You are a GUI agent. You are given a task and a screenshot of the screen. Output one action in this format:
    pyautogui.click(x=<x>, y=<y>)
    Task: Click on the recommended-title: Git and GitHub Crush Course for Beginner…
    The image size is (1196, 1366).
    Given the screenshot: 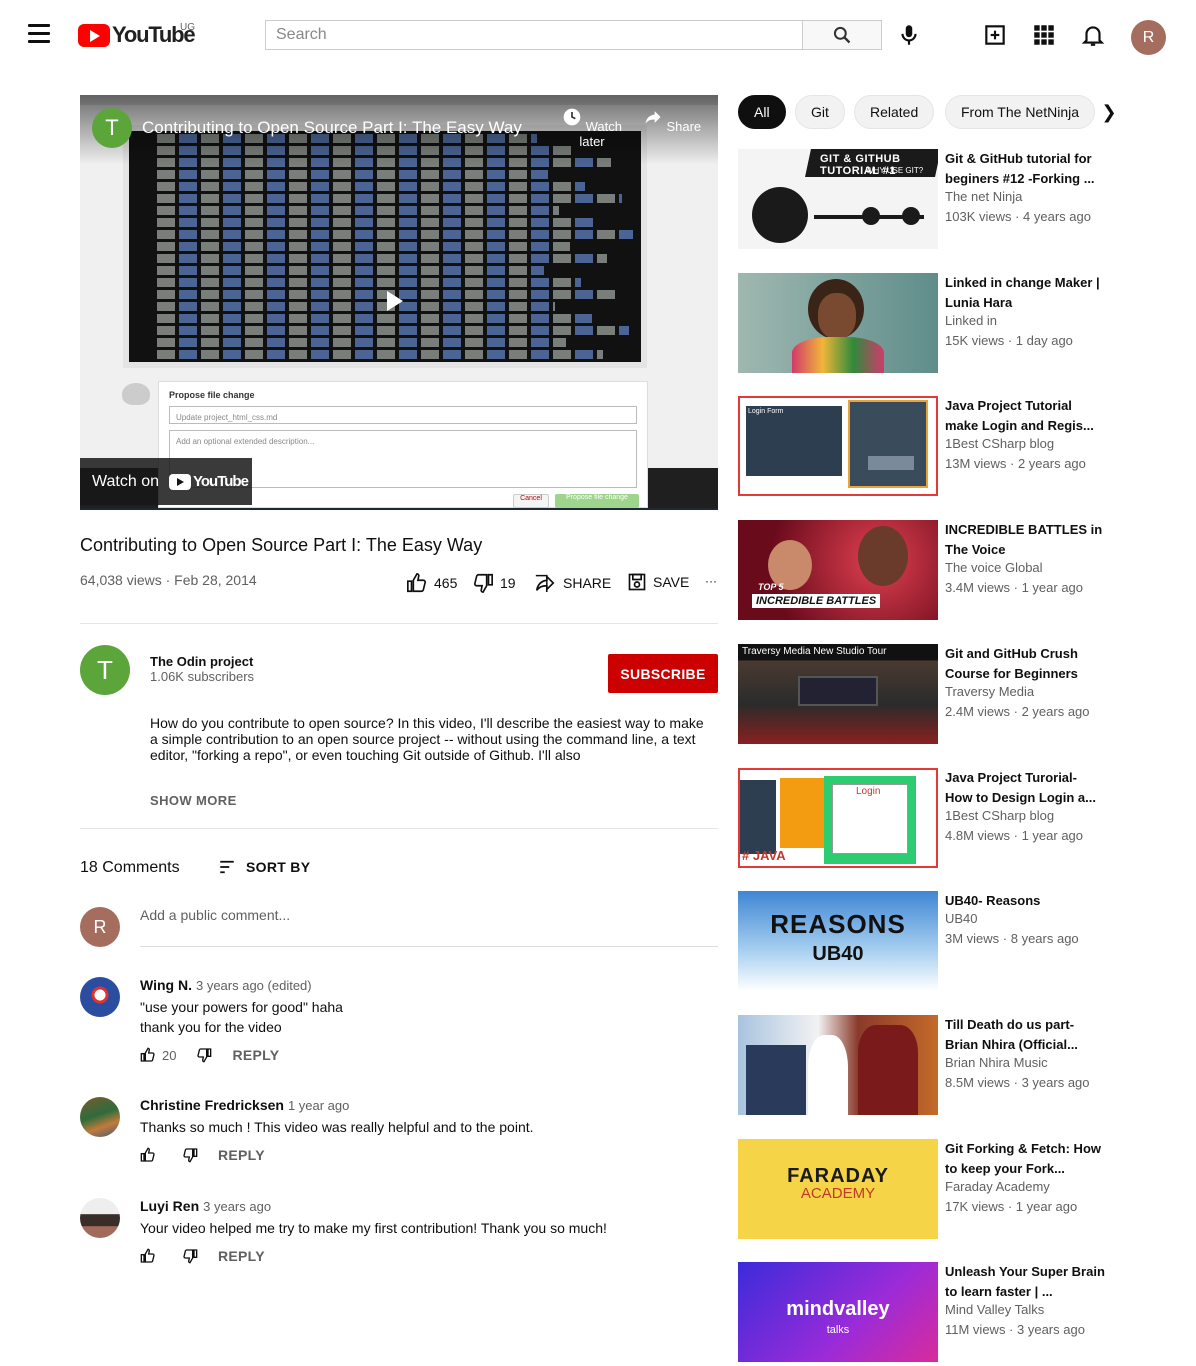 What is the action you would take?
    pyautogui.click(x=1025, y=664)
    